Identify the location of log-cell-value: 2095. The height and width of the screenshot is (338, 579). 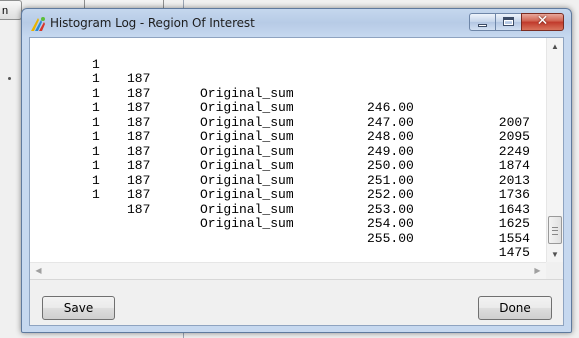
(514, 136).